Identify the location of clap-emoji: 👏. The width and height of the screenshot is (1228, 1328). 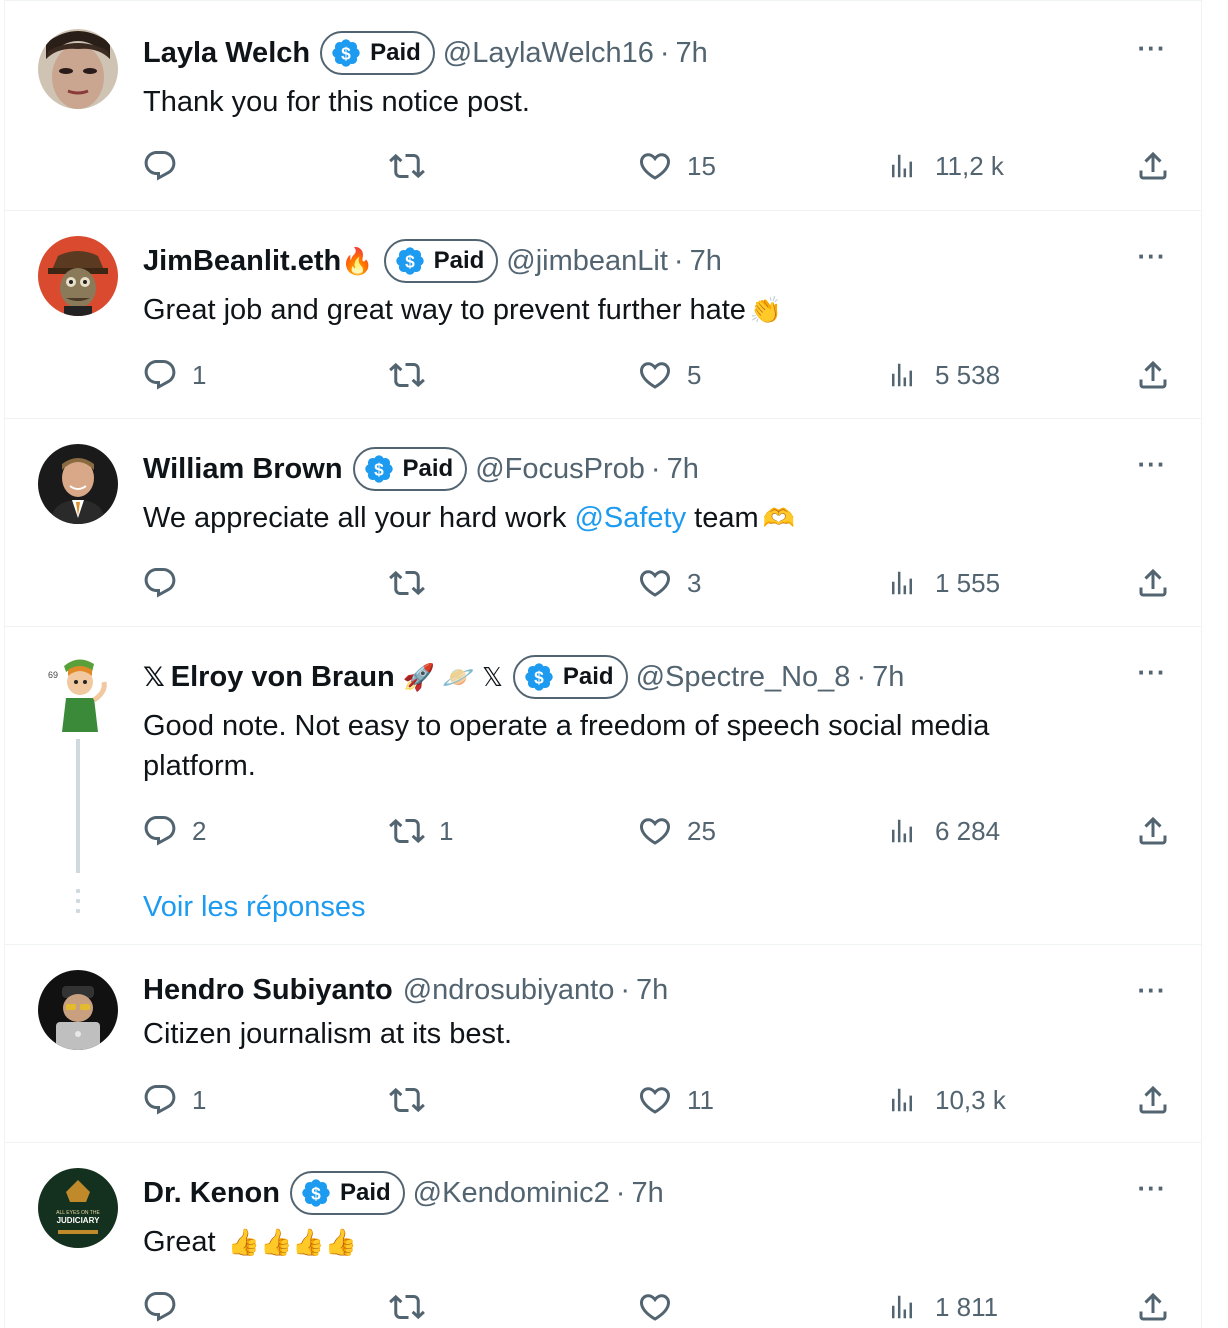
(766, 310).